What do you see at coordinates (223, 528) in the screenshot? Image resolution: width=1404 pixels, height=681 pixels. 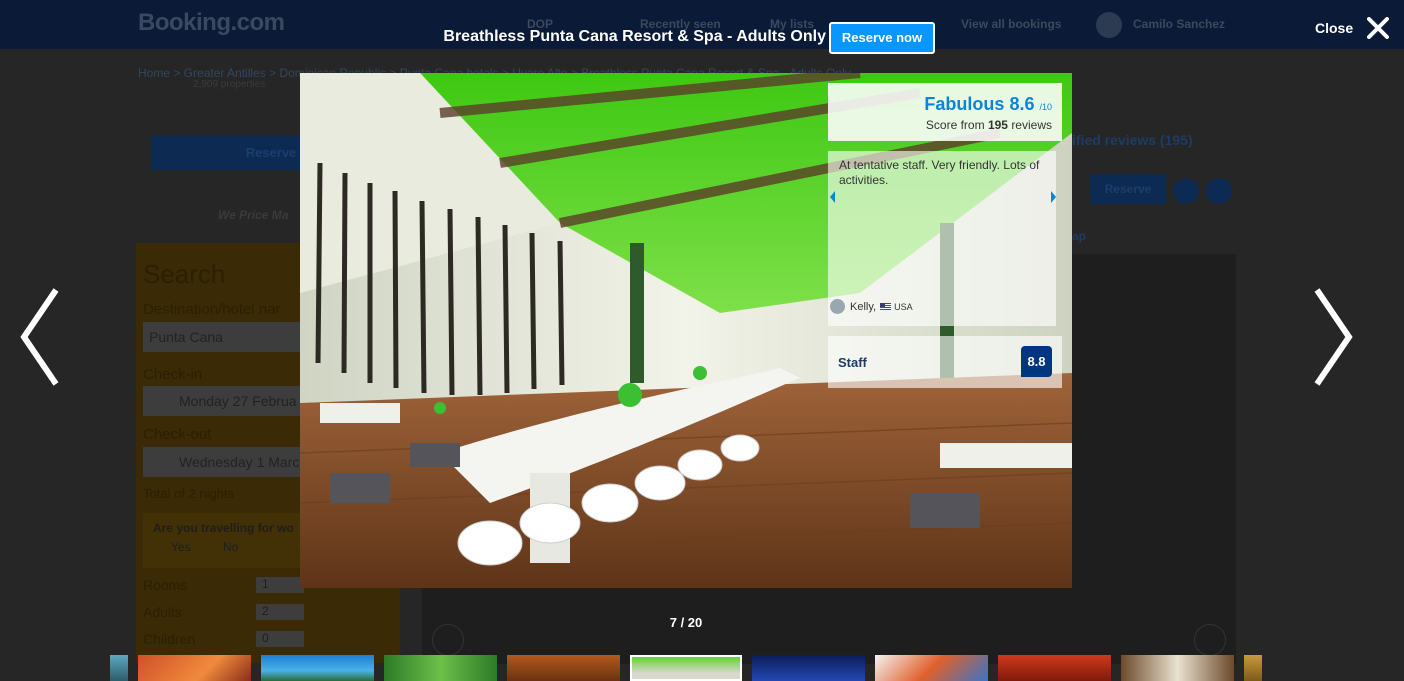 I see `travel-question: Are you travelling for wo` at bounding box center [223, 528].